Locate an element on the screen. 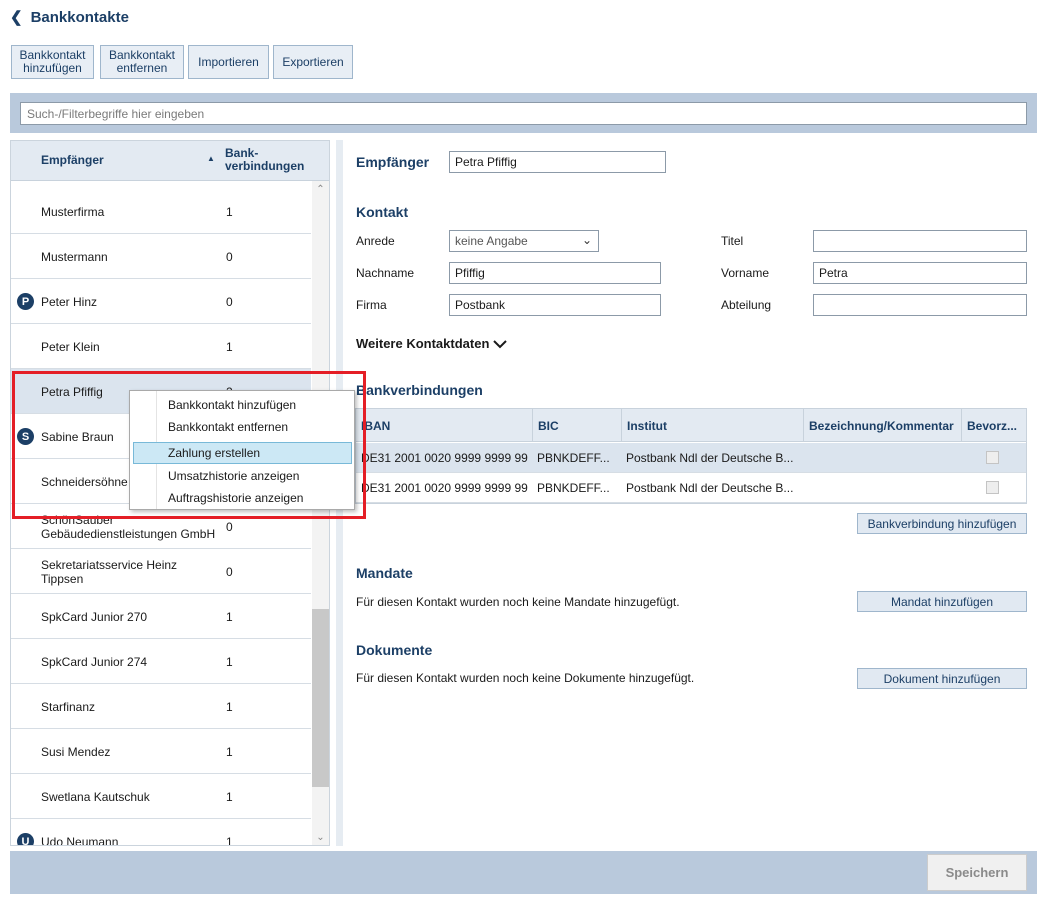 Image resolution: width=1041 pixels, height=899 pixels. contact-name: Mustermann is located at coordinates (74, 256).